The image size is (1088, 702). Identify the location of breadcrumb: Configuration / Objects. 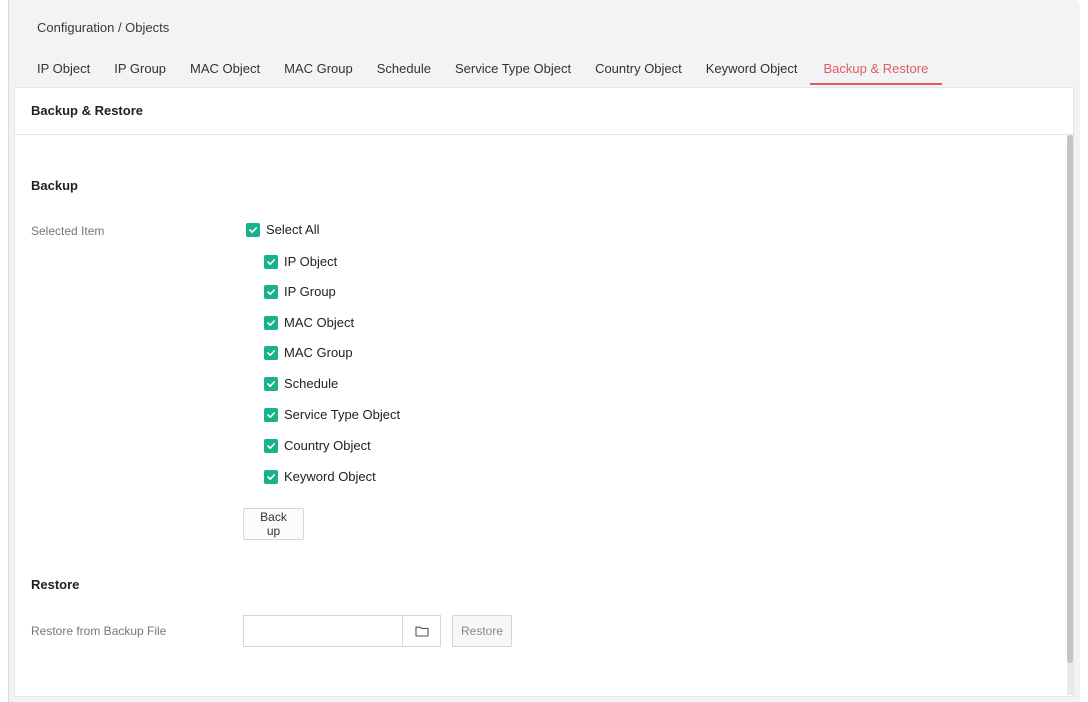
(103, 27).